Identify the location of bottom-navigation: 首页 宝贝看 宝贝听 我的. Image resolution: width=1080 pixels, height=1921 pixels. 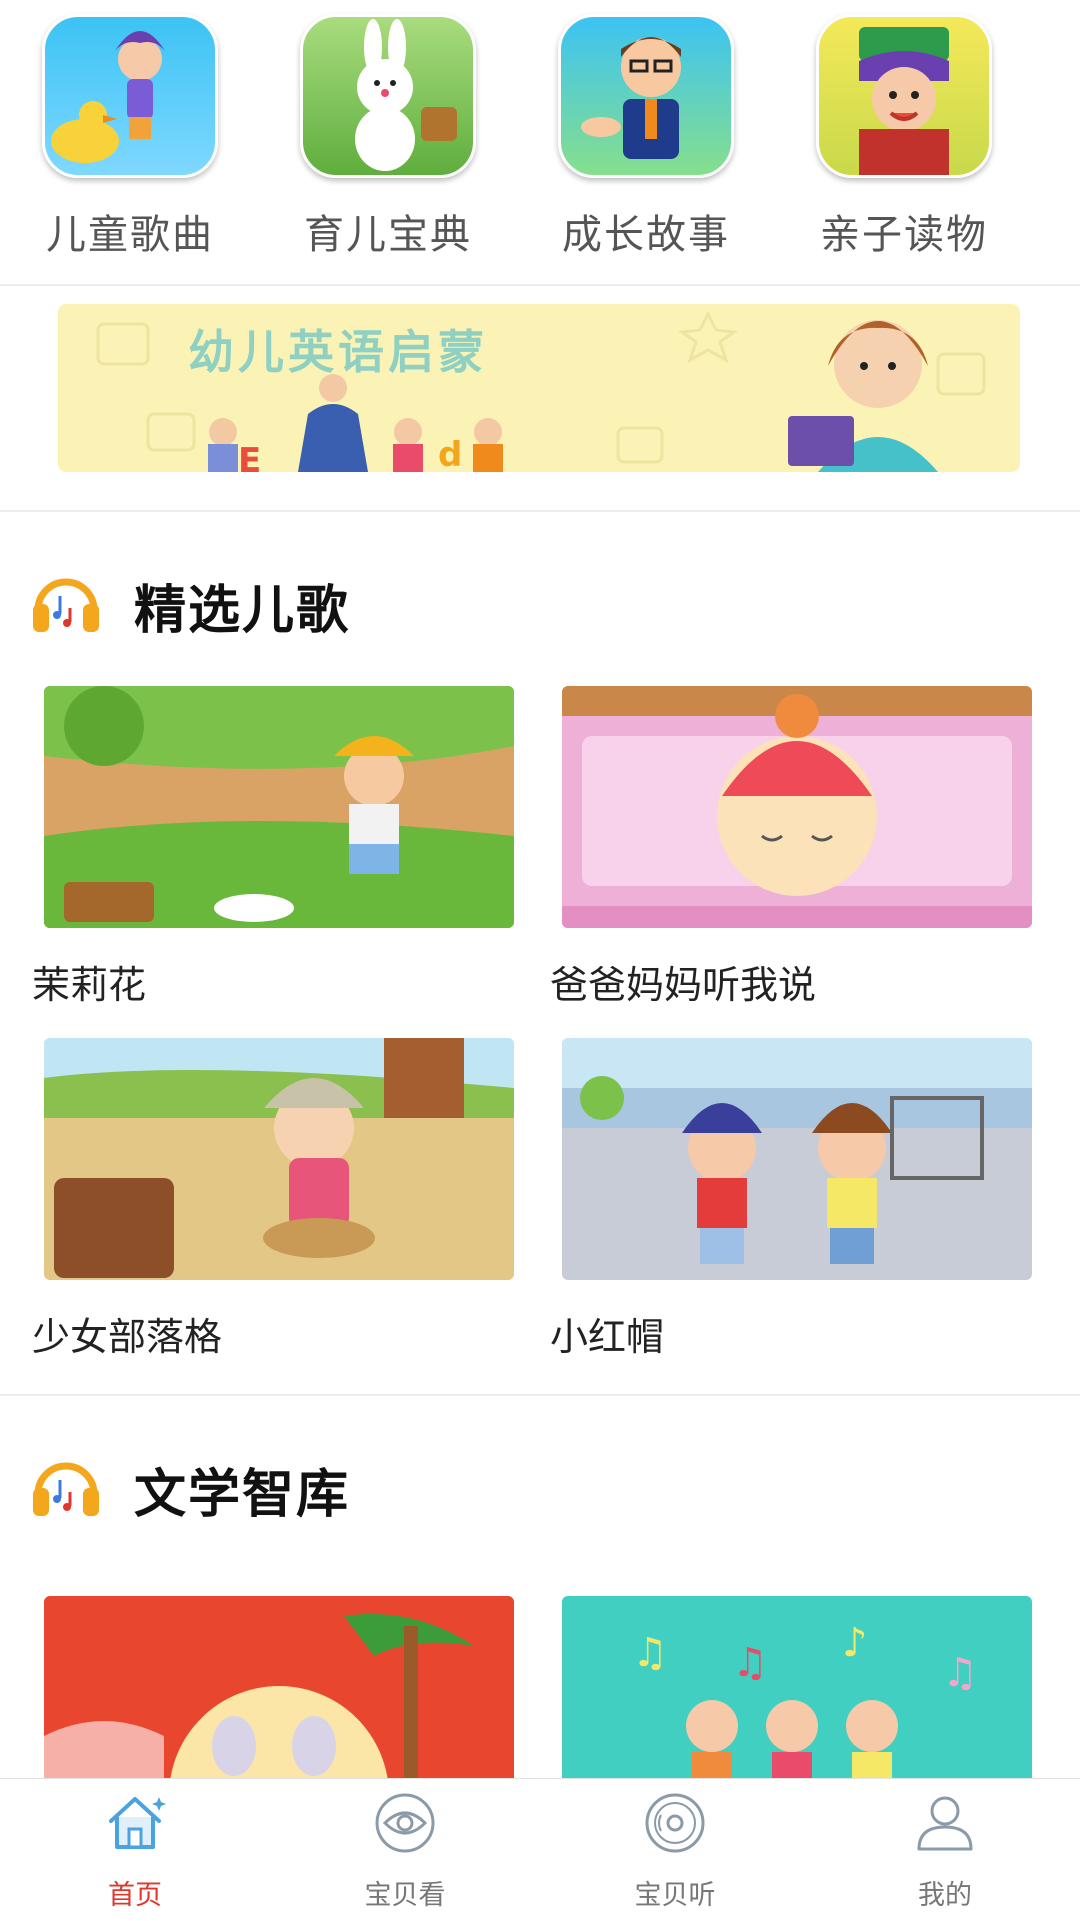
(540, 1849).